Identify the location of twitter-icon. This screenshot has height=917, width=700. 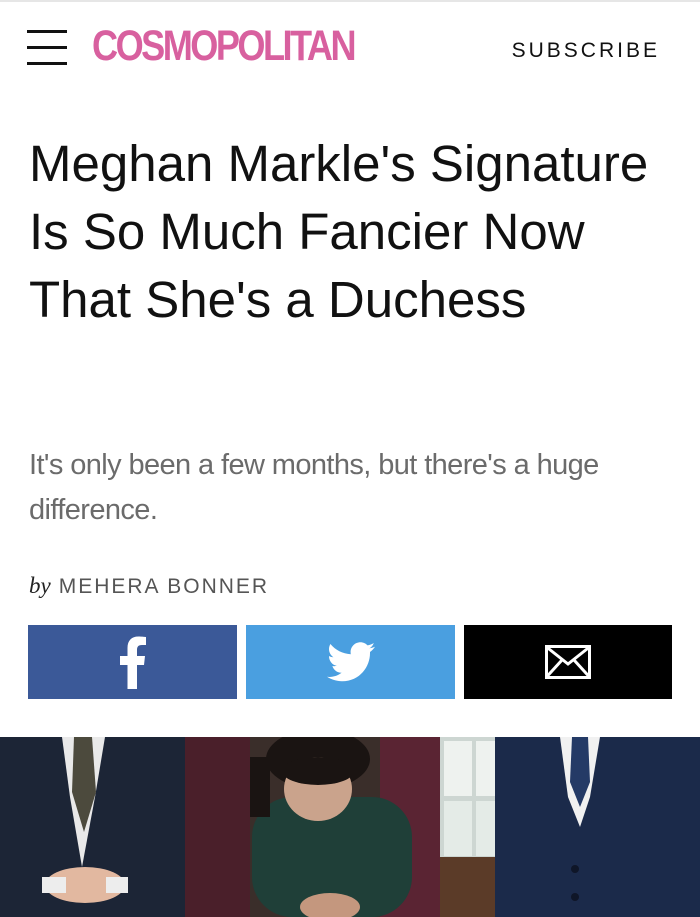
(350, 662).